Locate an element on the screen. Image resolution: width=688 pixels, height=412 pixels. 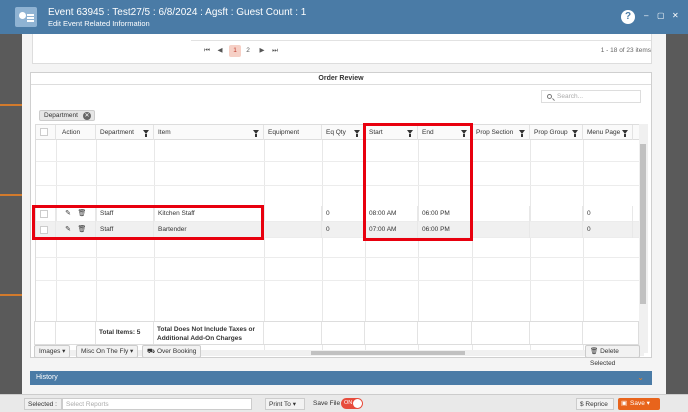
save-icon: ▣ is located at coordinates (624, 403).